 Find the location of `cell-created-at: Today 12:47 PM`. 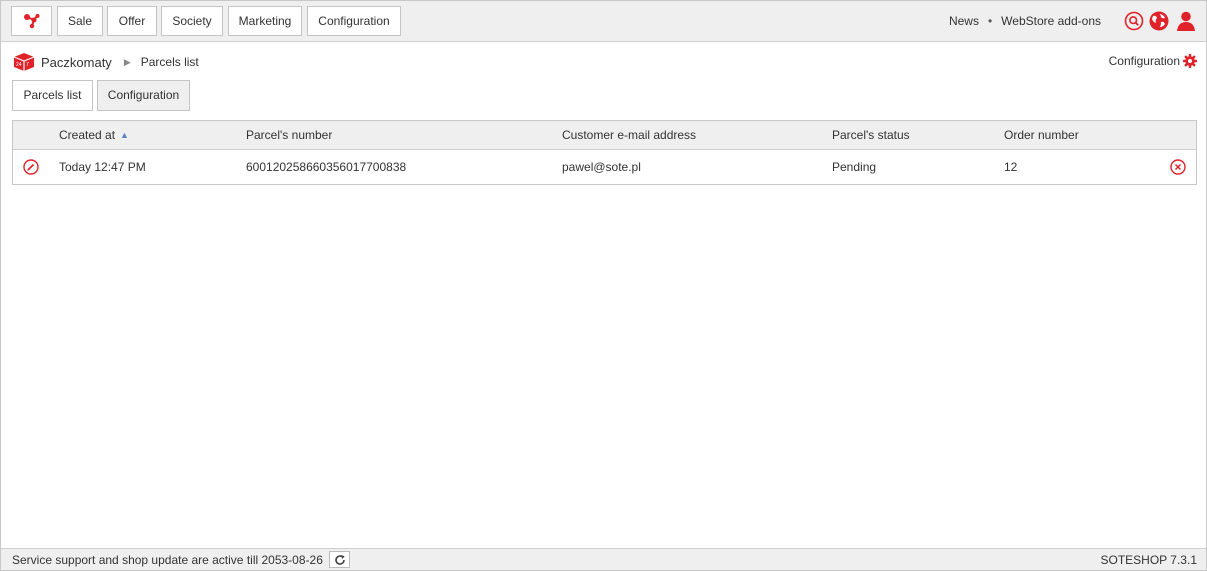

cell-created-at: Today 12:47 PM is located at coordinates (102, 167).